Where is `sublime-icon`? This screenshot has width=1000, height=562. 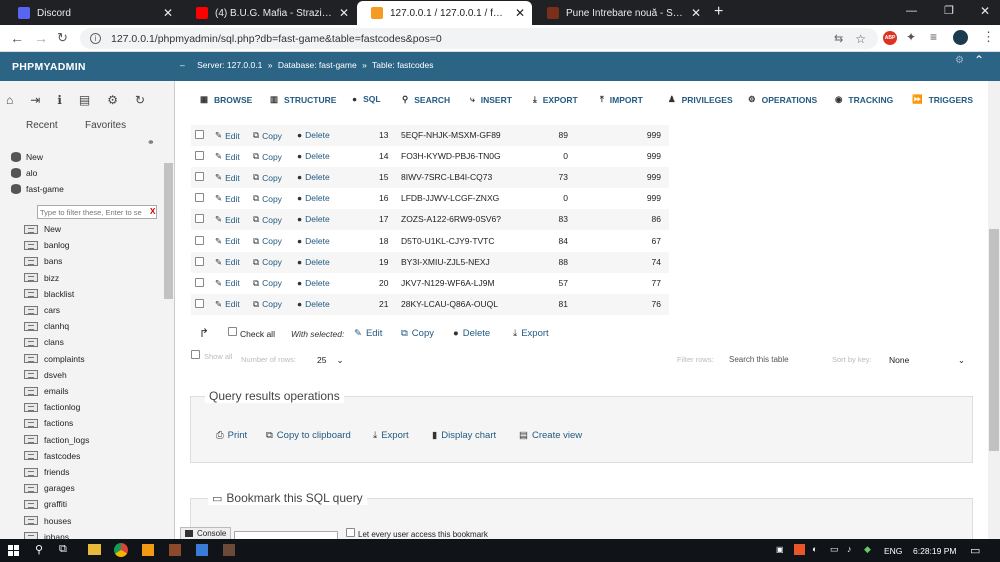 sublime-icon is located at coordinates (148, 550).